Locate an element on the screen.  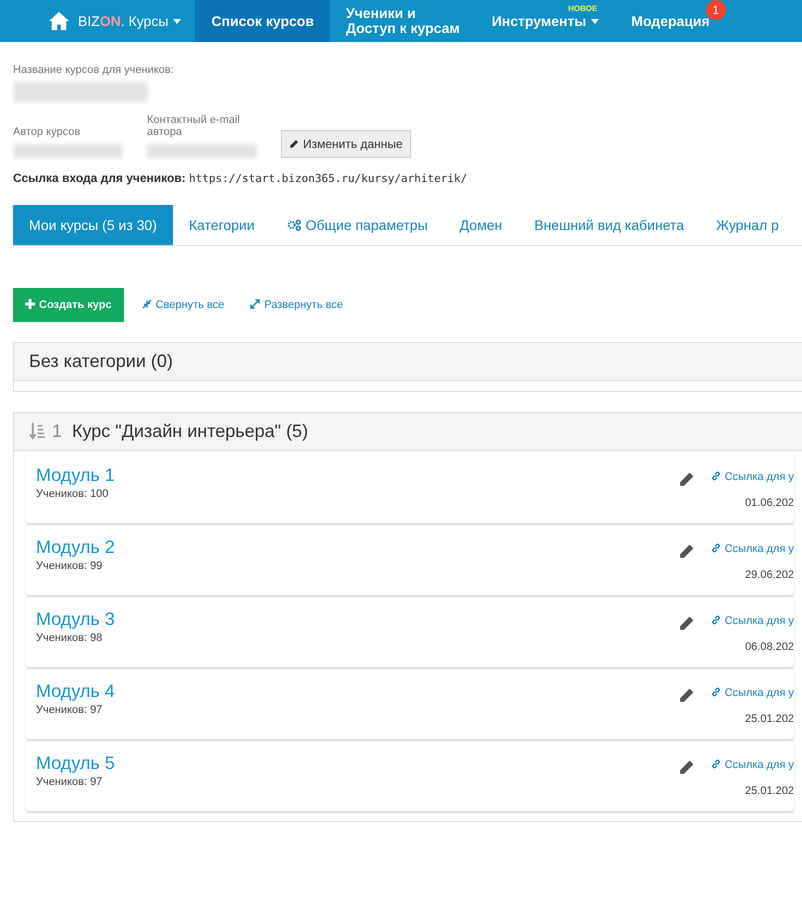
module-title: Модуль 2 is located at coordinates (357, 547).